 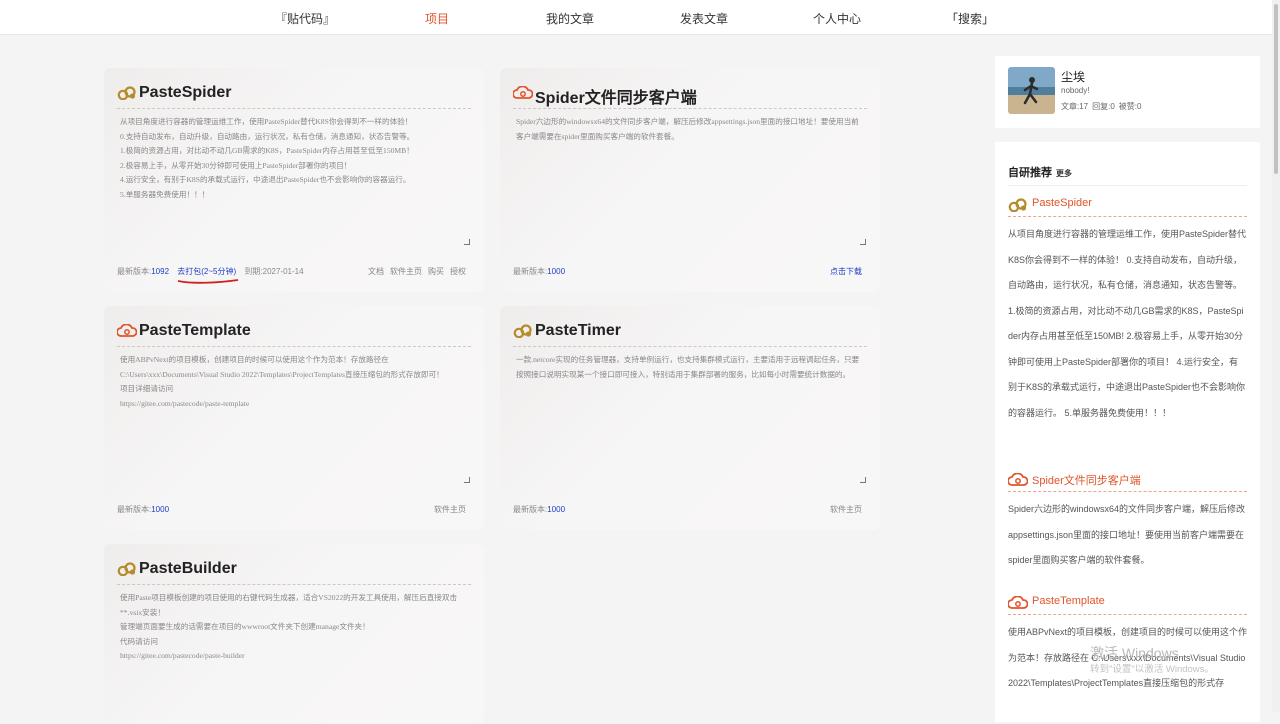 I want to click on expire-date: 到期:2027-01-14, so click(x=274, y=271).